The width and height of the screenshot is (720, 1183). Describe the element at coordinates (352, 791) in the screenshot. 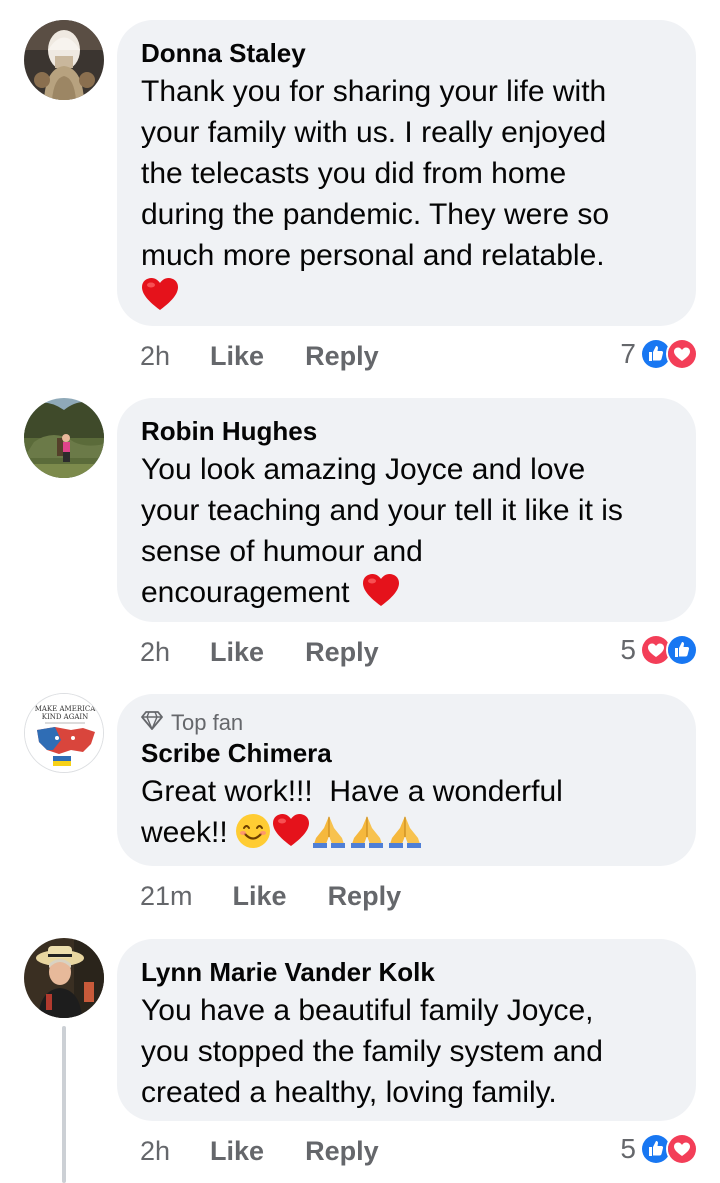

I see `comment-text-line: Great work!!! Have a wonderful` at that location.